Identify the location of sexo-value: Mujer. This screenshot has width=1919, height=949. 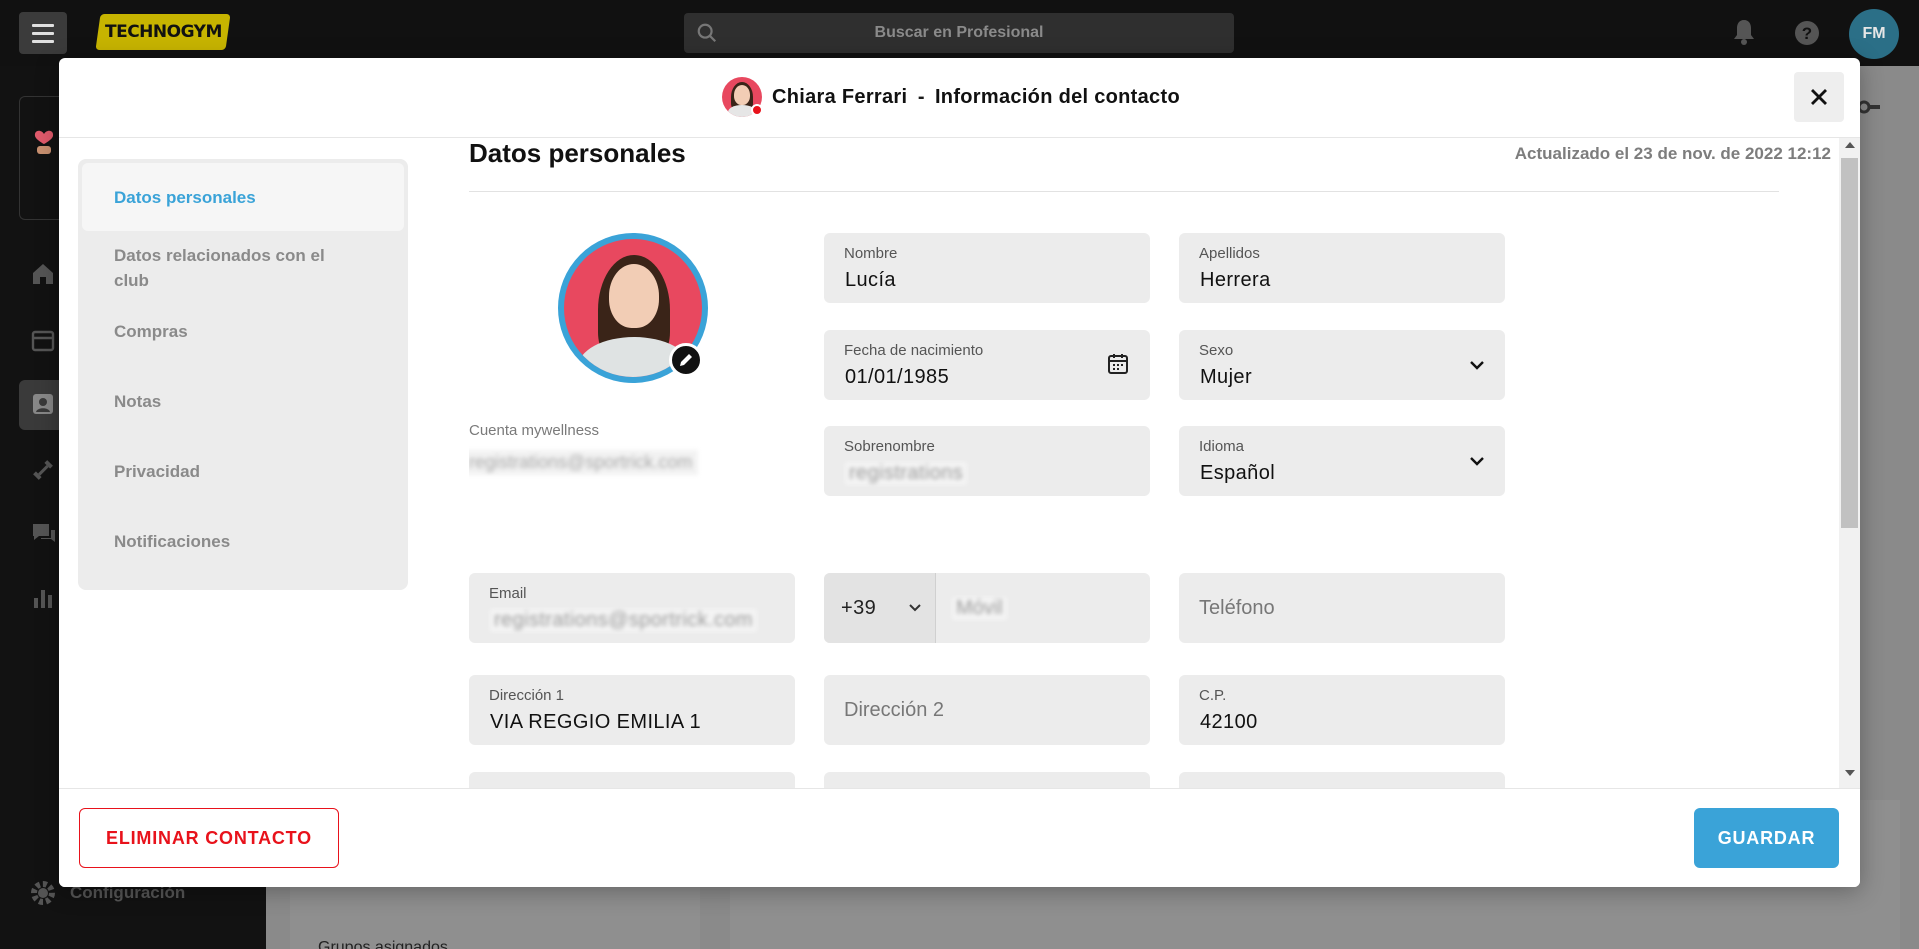
(1226, 377).